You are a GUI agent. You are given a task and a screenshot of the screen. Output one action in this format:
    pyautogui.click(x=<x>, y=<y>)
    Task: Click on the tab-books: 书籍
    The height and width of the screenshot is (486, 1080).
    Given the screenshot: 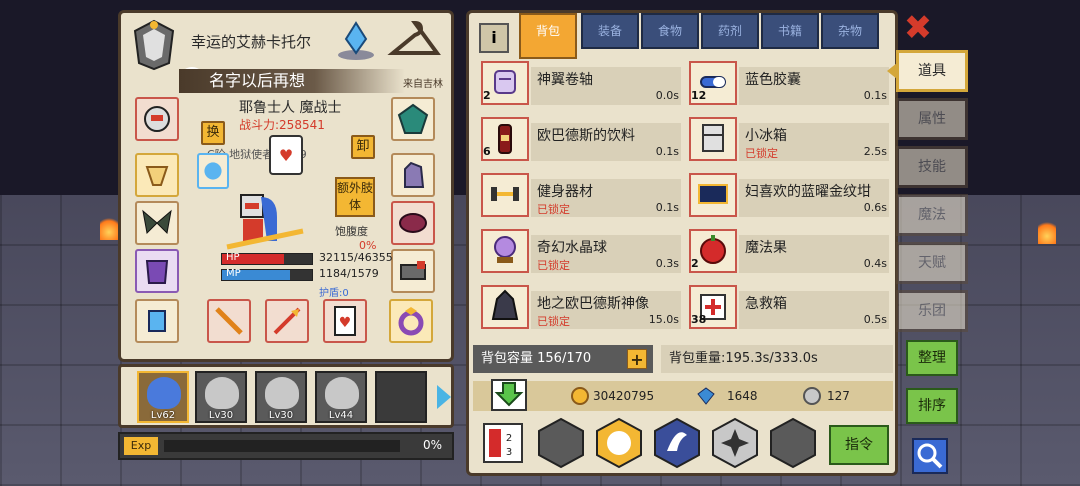 What is the action you would take?
    pyautogui.click(x=790, y=31)
    